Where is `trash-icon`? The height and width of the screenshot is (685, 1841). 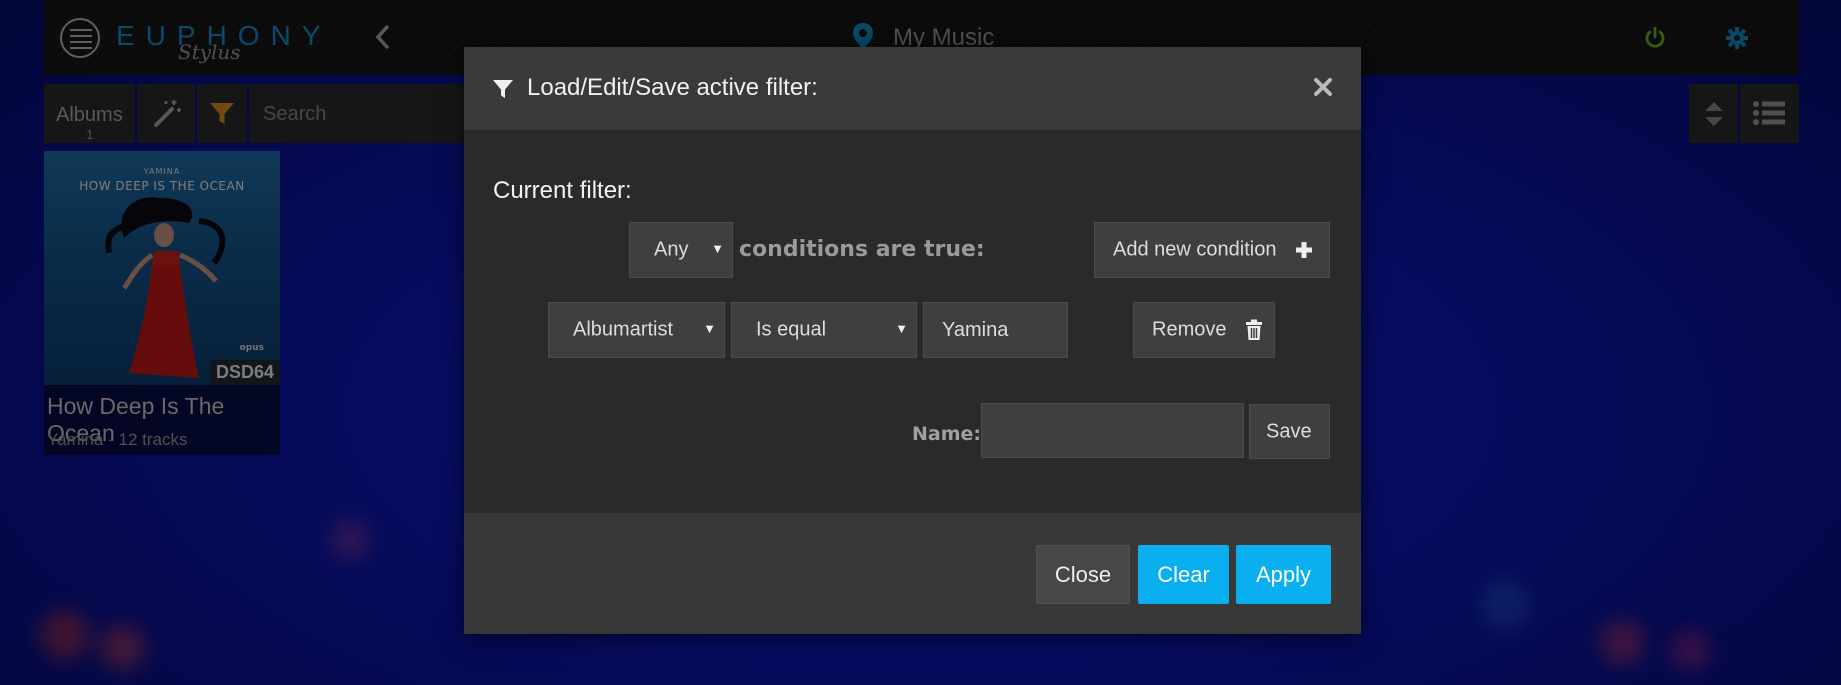
trash-icon is located at coordinates (1254, 329).